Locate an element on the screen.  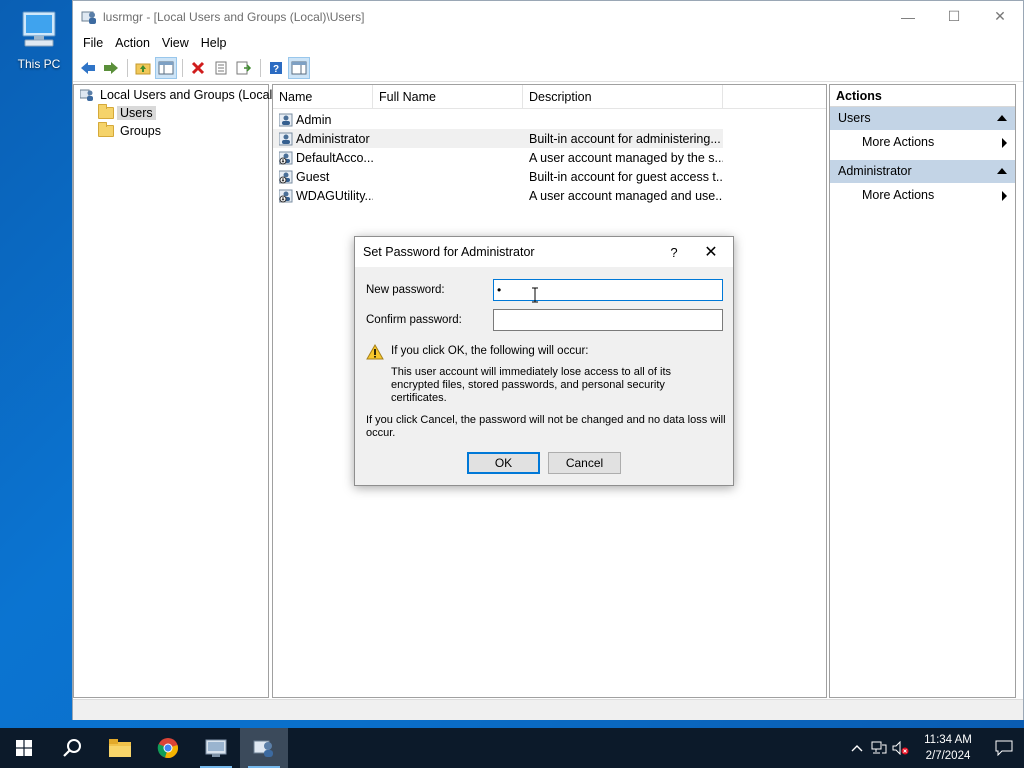
tree-root-node: Local Users and Groups (Local) is located at coordinates (179, 95).